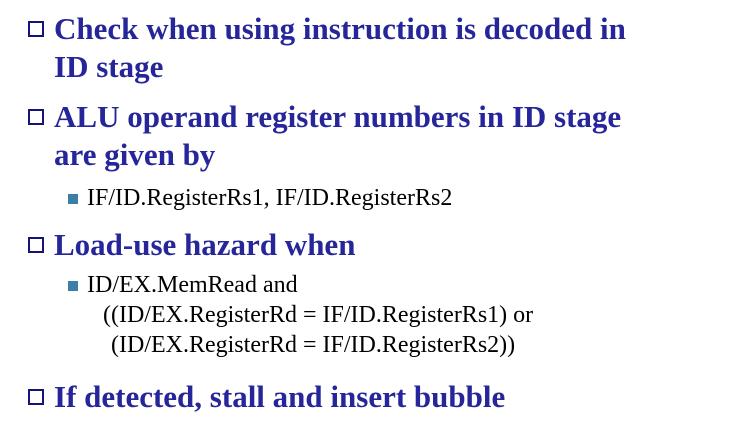  Describe the element at coordinates (135, 154) in the screenshot. I see `bullet-line: are given by` at that location.